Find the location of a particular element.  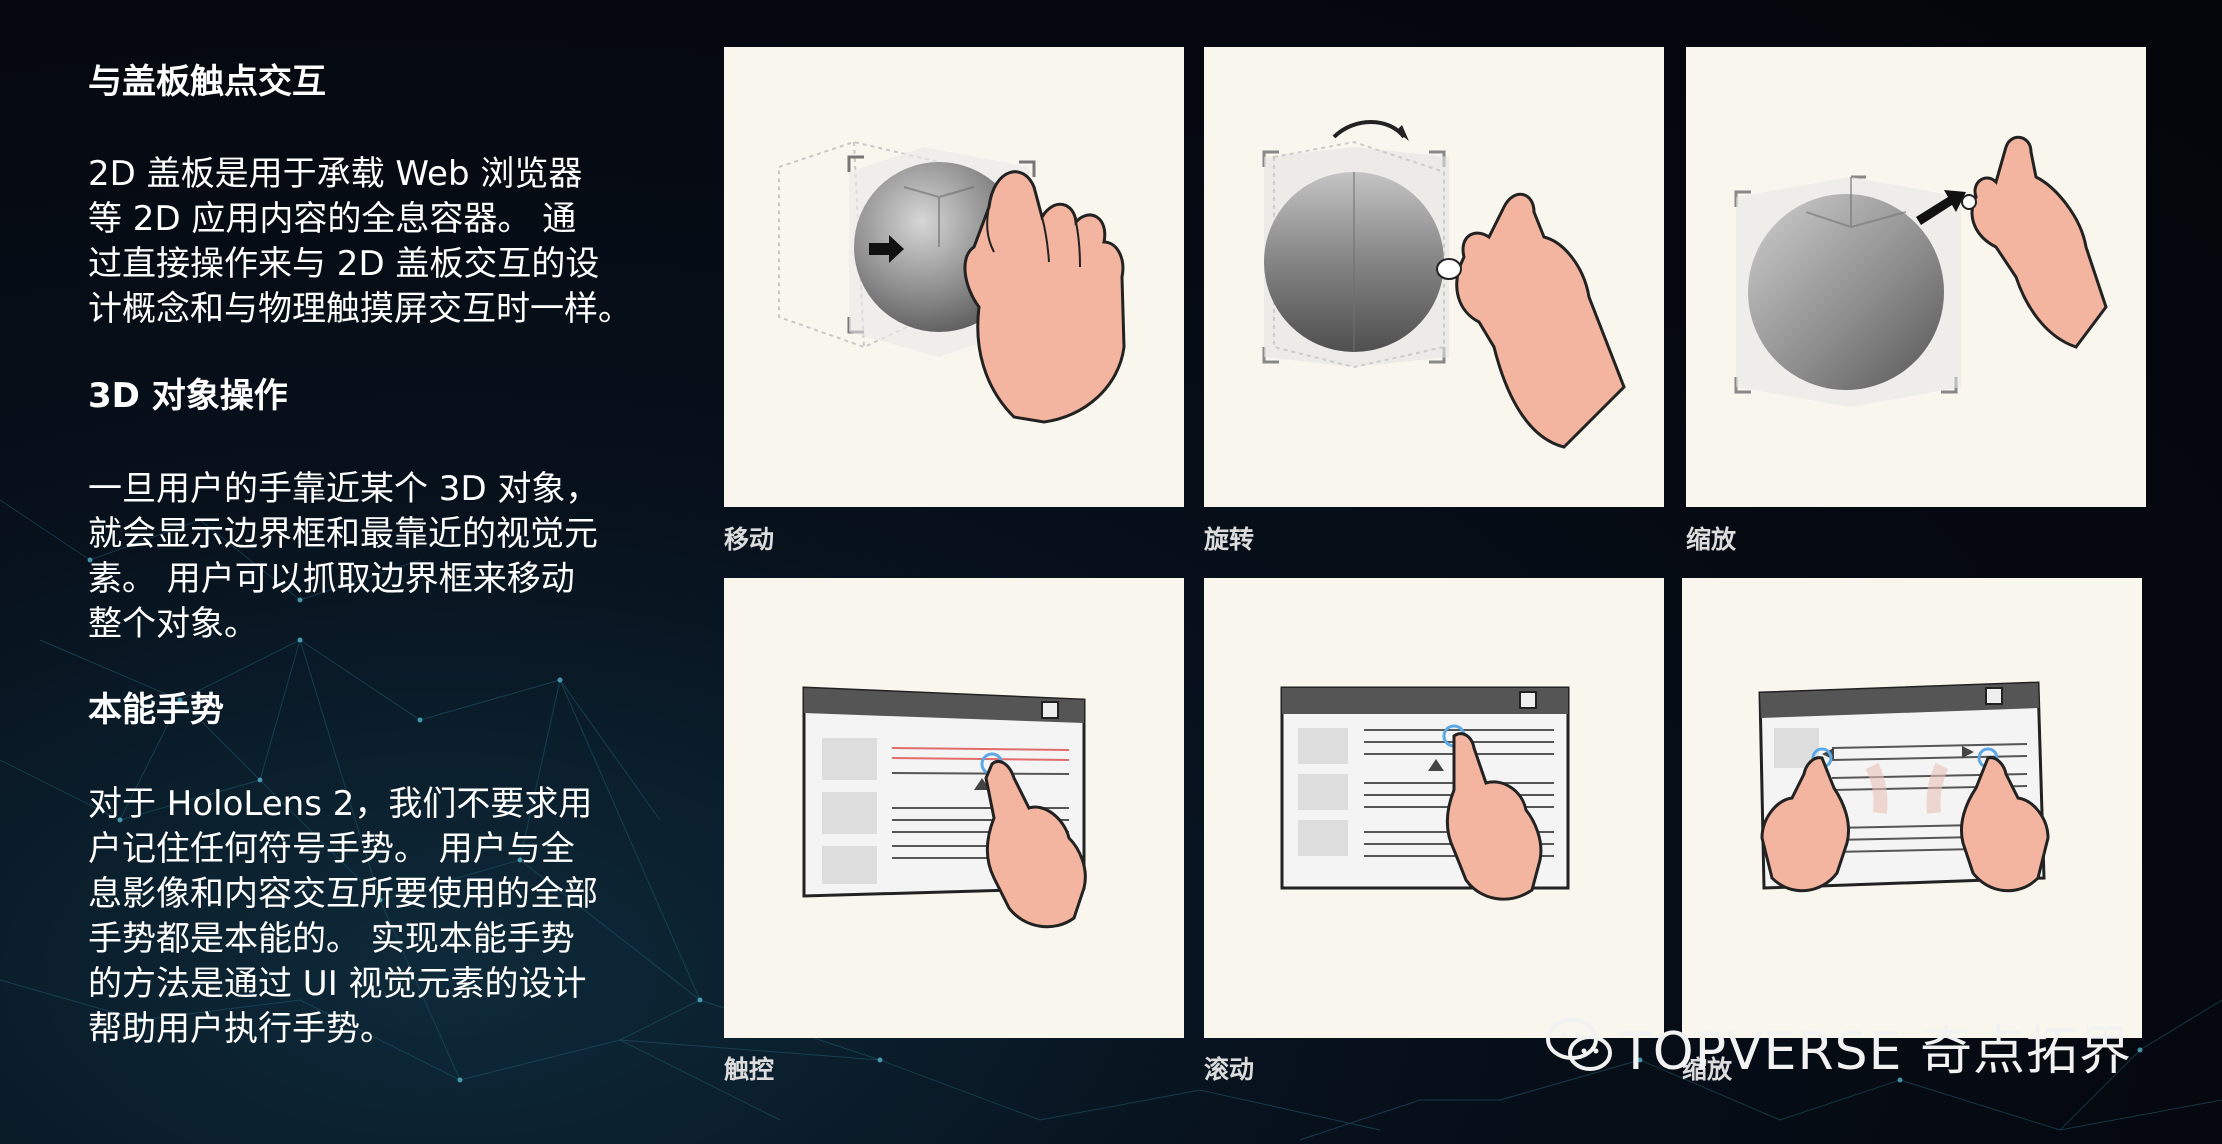

body-line: 整个对象。 is located at coordinates (173, 624).